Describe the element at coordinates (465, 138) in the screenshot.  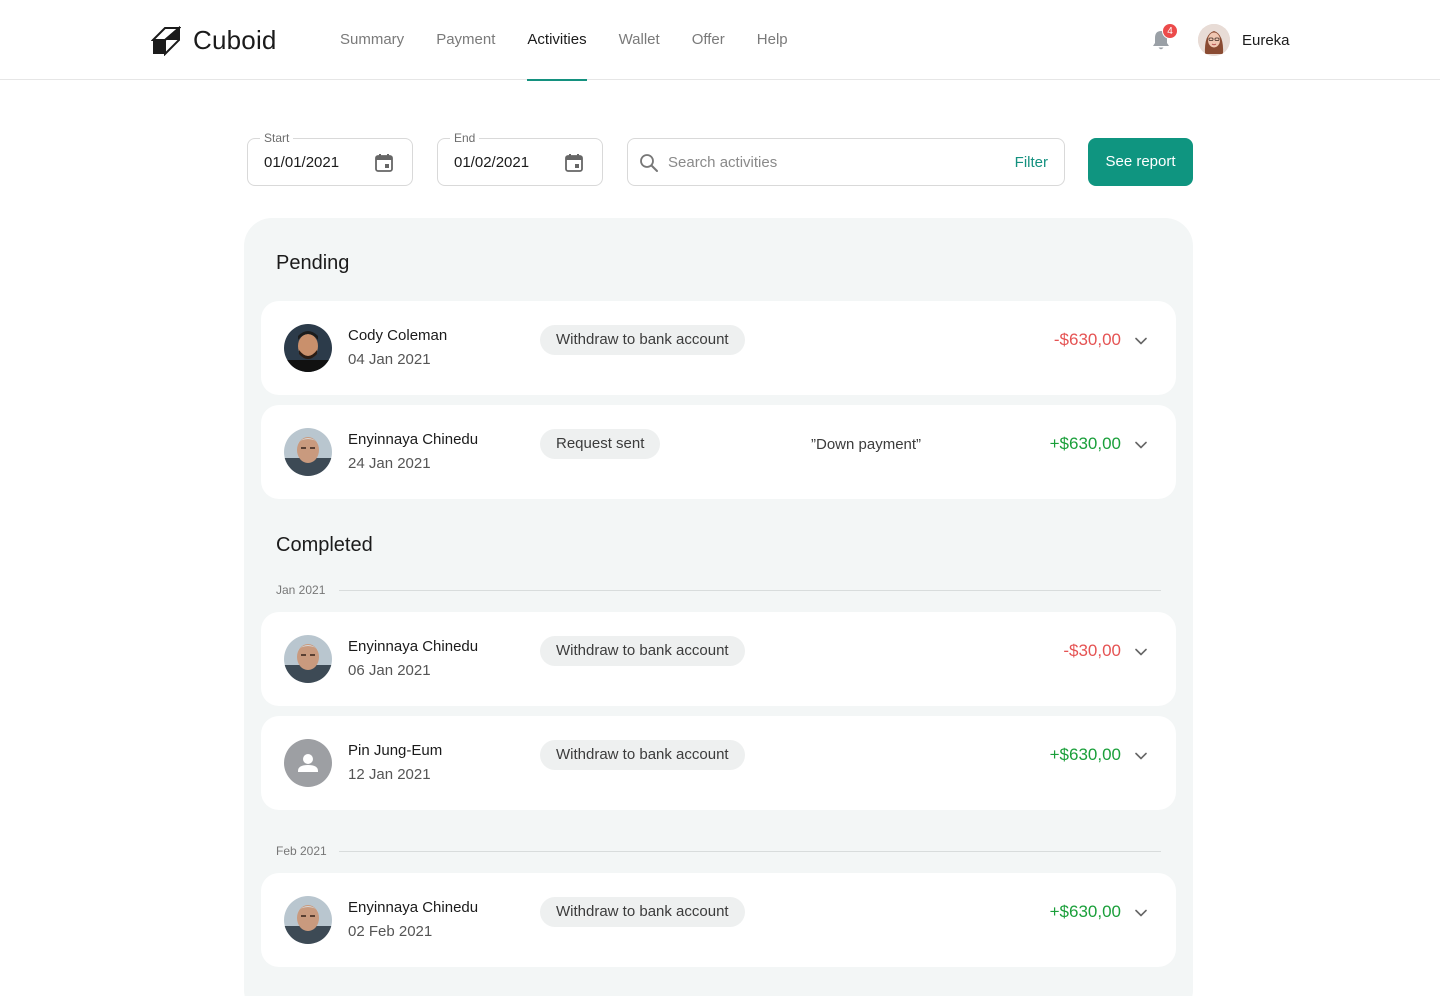
I see `end-date-label: End` at that location.